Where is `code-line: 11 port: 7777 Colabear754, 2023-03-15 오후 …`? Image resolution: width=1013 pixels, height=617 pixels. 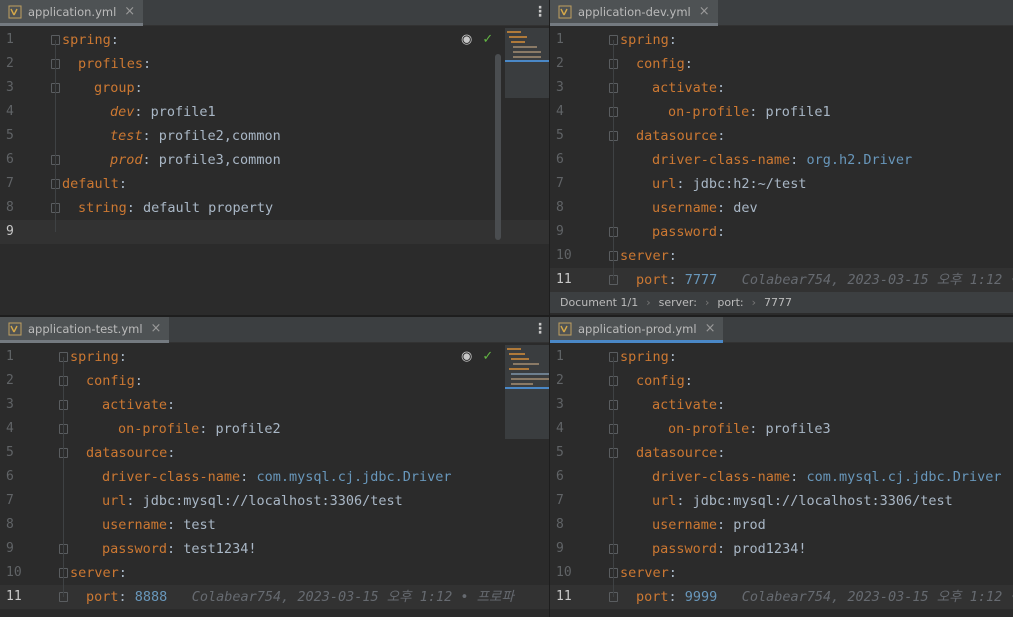 code-line: 11 port: 7777 Colabear754, 2023-03-15 오후 … is located at coordinates (781, 280).